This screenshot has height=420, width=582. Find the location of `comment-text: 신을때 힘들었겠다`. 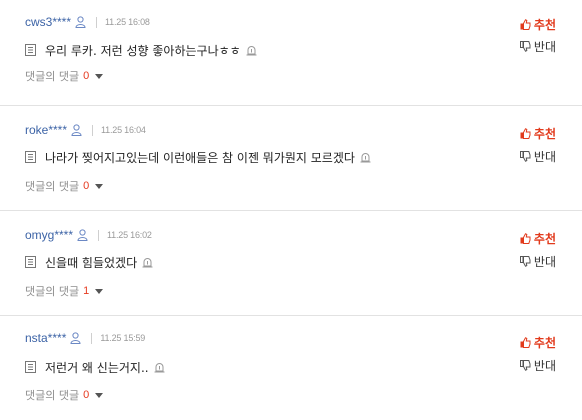

comment-text: 신을때 힘들었겠다 is located at coordinates (91, 262).